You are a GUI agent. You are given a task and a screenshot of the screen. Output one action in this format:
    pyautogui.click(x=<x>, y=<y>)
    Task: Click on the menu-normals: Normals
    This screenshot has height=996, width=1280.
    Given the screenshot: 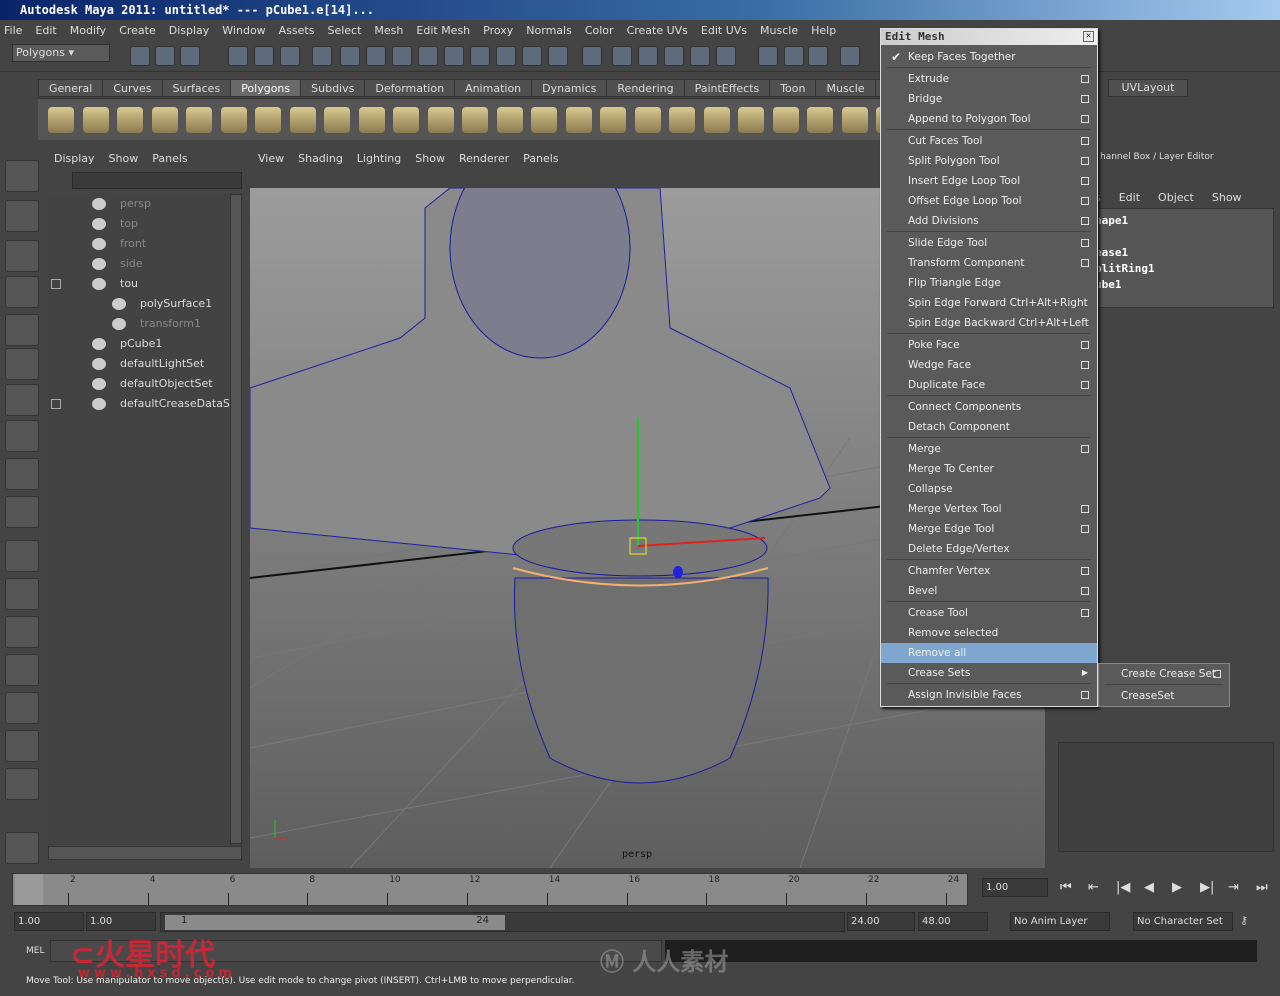 What is the action you would take?
    pyautogui.click(x=549, y=30)
    